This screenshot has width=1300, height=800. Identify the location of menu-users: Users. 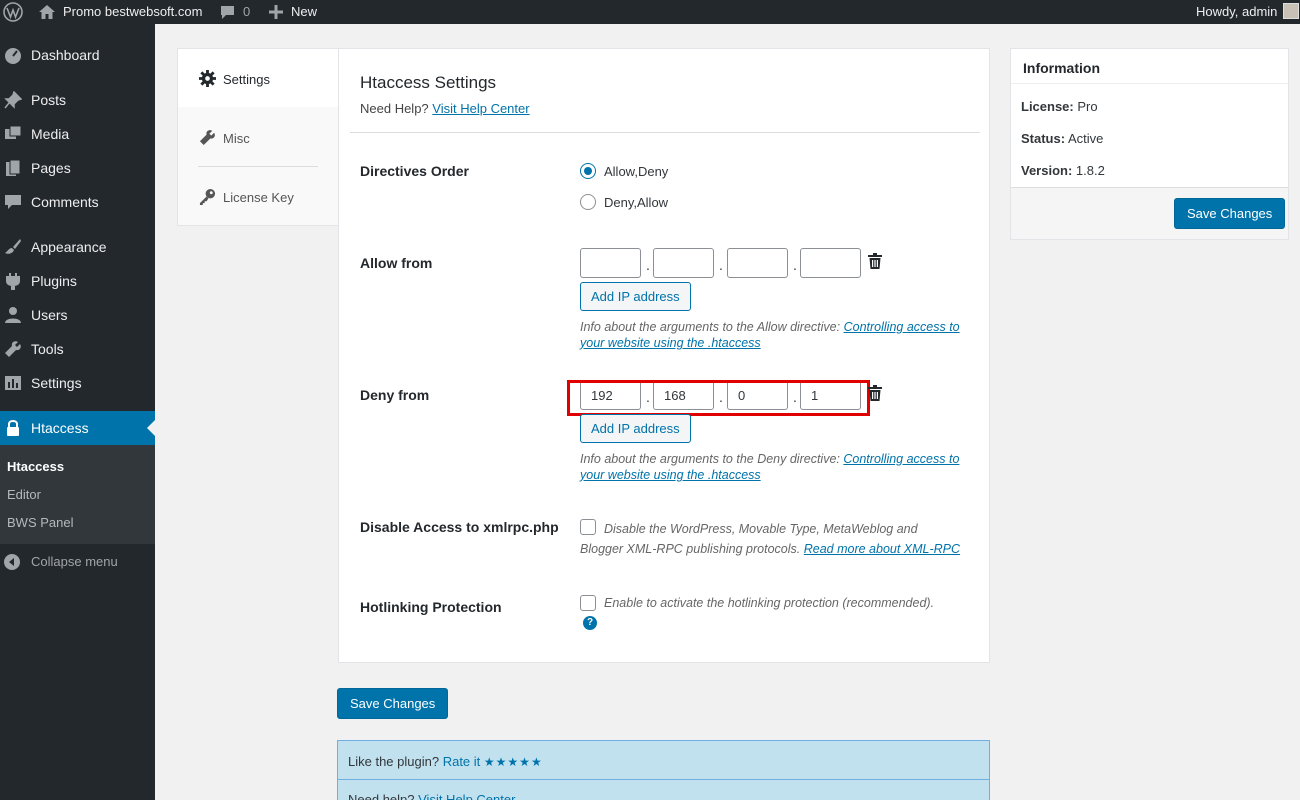
(77, 315).